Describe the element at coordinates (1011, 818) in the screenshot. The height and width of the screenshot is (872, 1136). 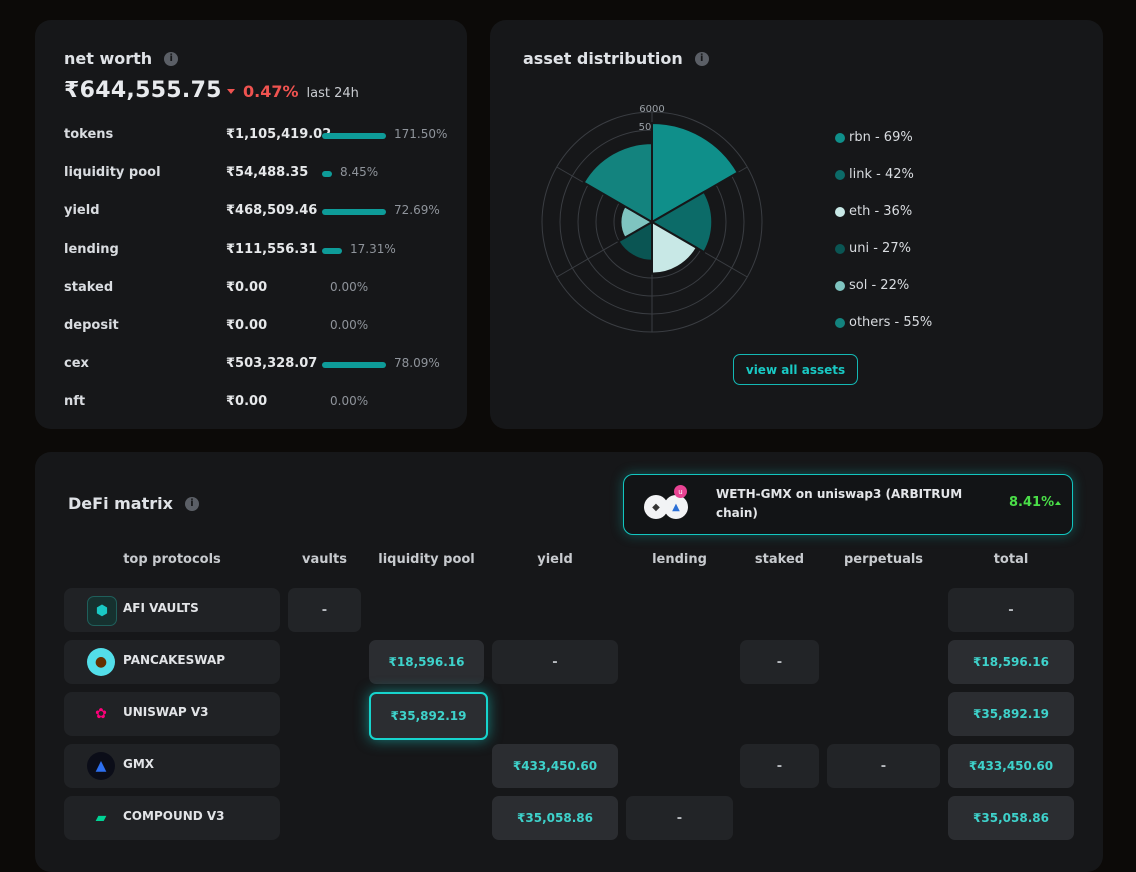
I see `cell-total: ₹35,058.86` at that location.